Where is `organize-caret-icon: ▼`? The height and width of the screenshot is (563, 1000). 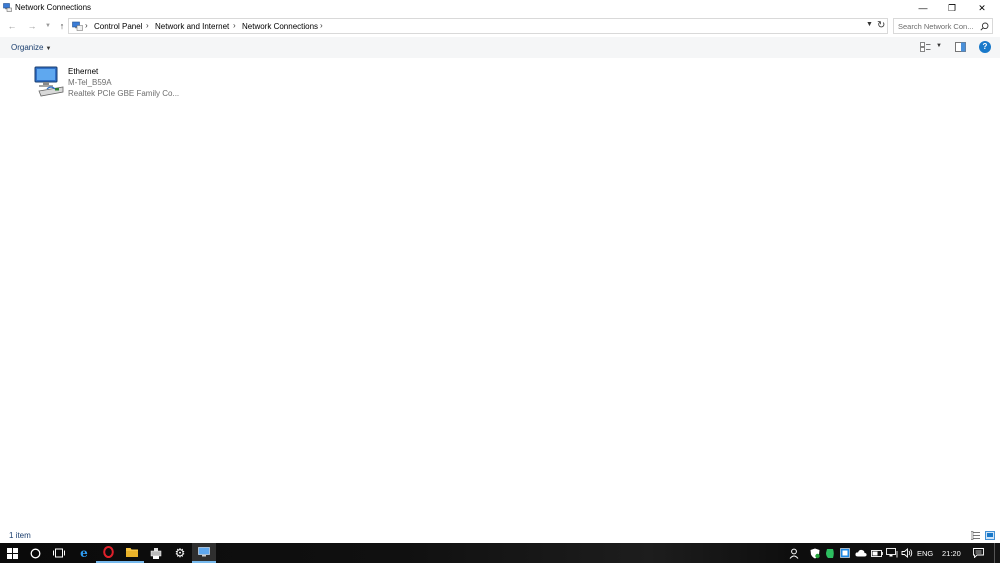
organize-caret-icon: ▼ is located at coordinates (48, 49).